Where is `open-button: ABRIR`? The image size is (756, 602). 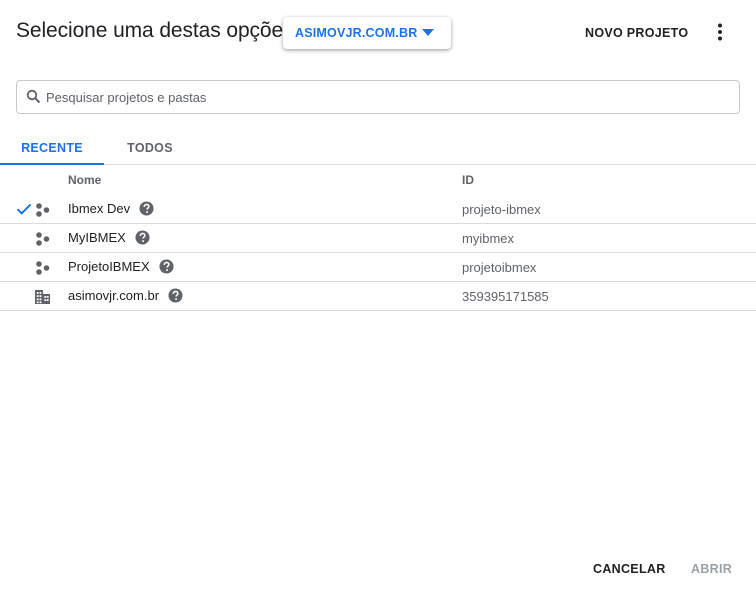 open-button: ABRIR is located at coordinates (711, 569).